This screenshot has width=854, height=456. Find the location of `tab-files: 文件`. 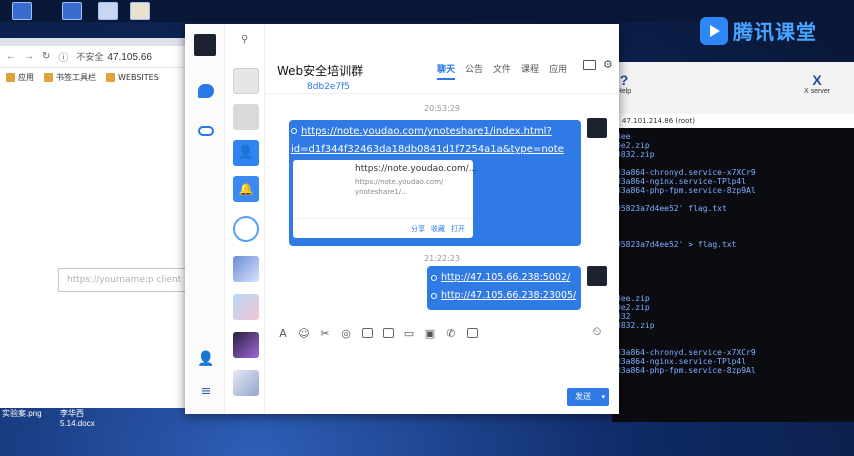

tab-files: 文件 is located at coordinates (502, 71).